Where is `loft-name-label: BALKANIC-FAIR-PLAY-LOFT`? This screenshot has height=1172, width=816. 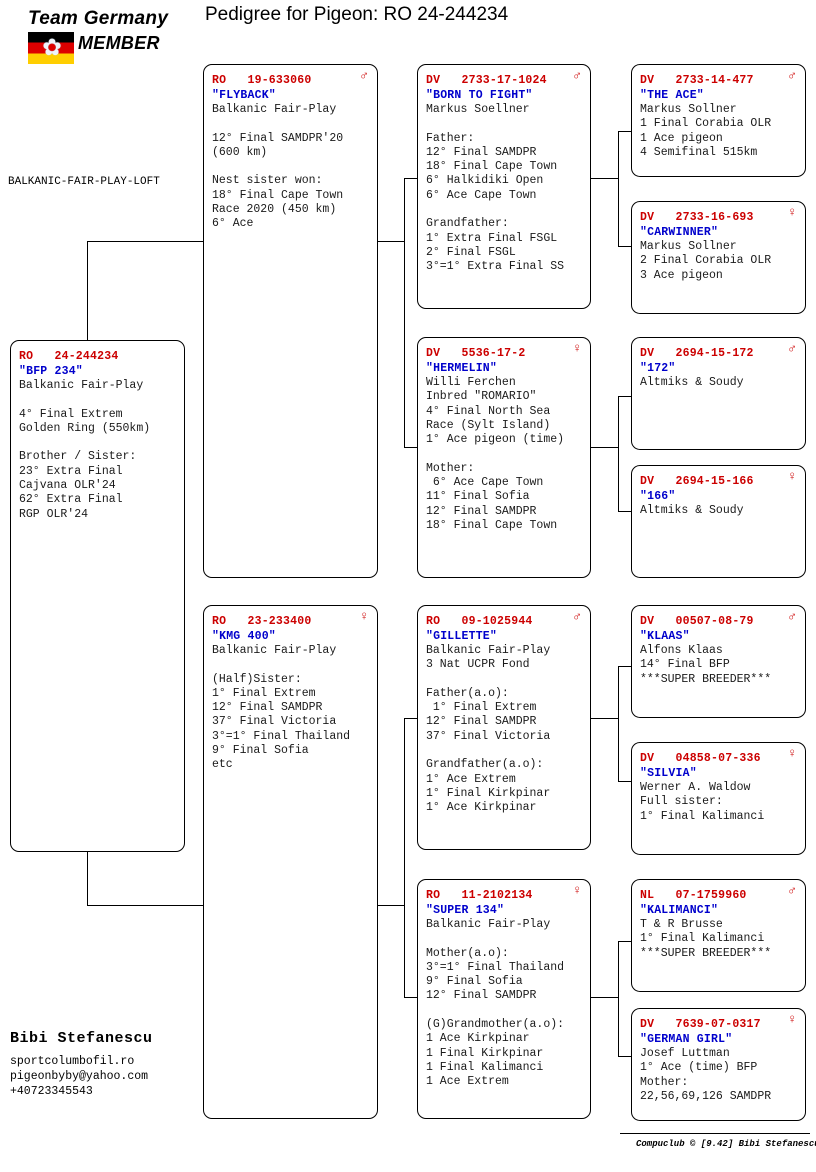 loft-name-label: BALKANIC-FAIR-PLAY-LOFT is located at coordinates (84, 182).